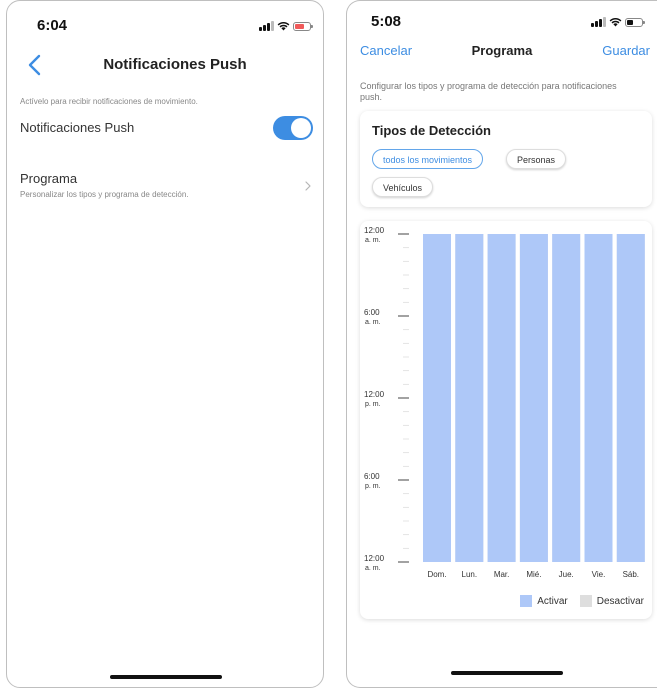  Describe the element at coordinates (576, 601) in the screenshot. I see `schedule-legend: Activar Desactivar` at that location.